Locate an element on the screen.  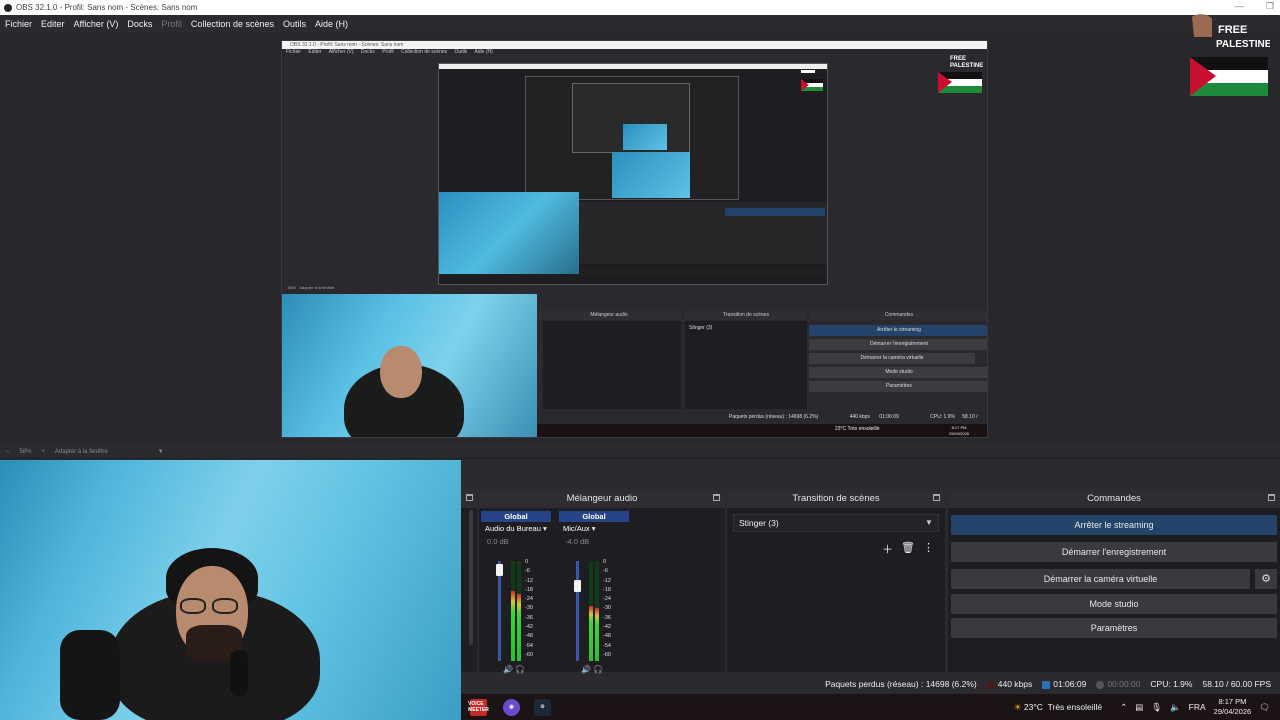
nested-menu-item: Profil is located at coordinates (388, 52).